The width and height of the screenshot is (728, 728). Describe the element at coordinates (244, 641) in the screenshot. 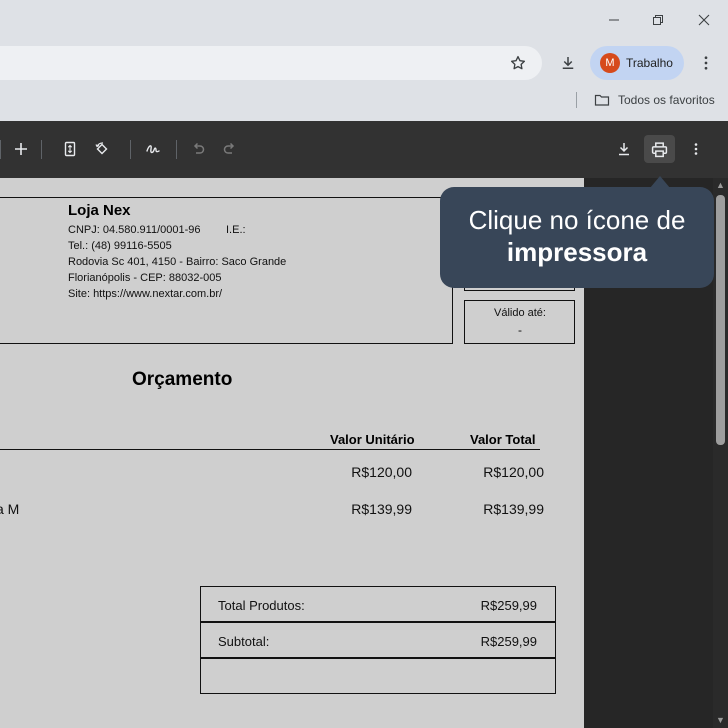

I see `subtotal-label: Subtotal:` at that location.